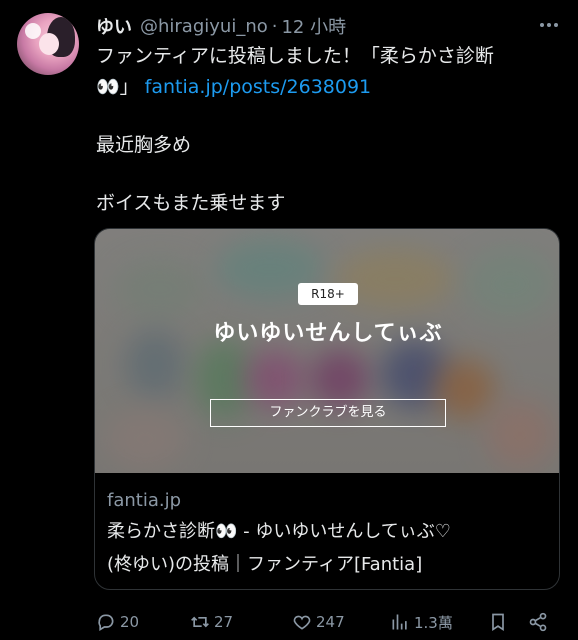  I want to click on share-button, so click(540, 622).